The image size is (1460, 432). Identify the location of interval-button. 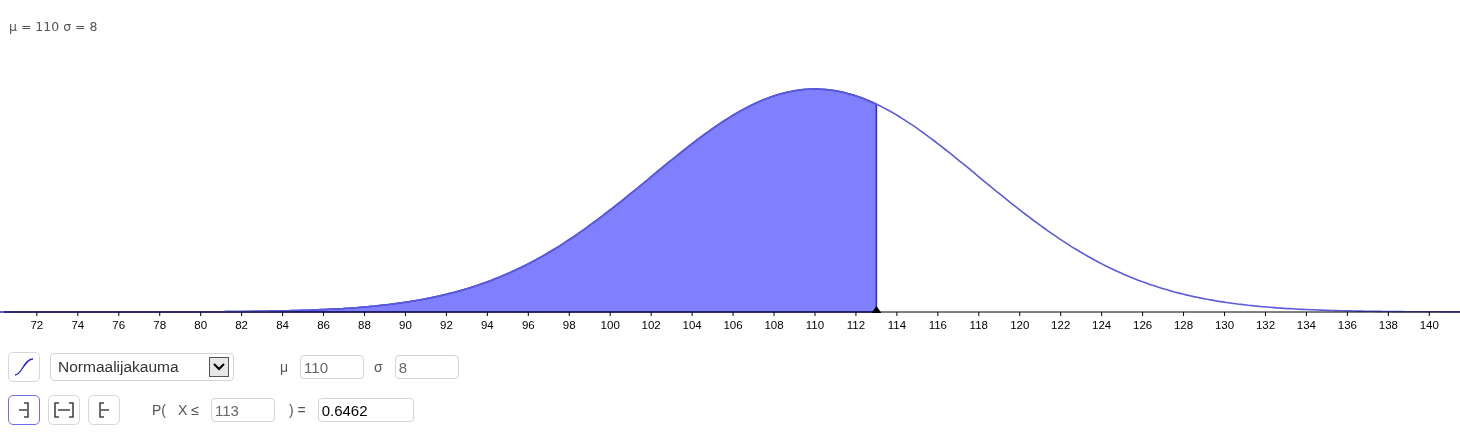
(24, 410).